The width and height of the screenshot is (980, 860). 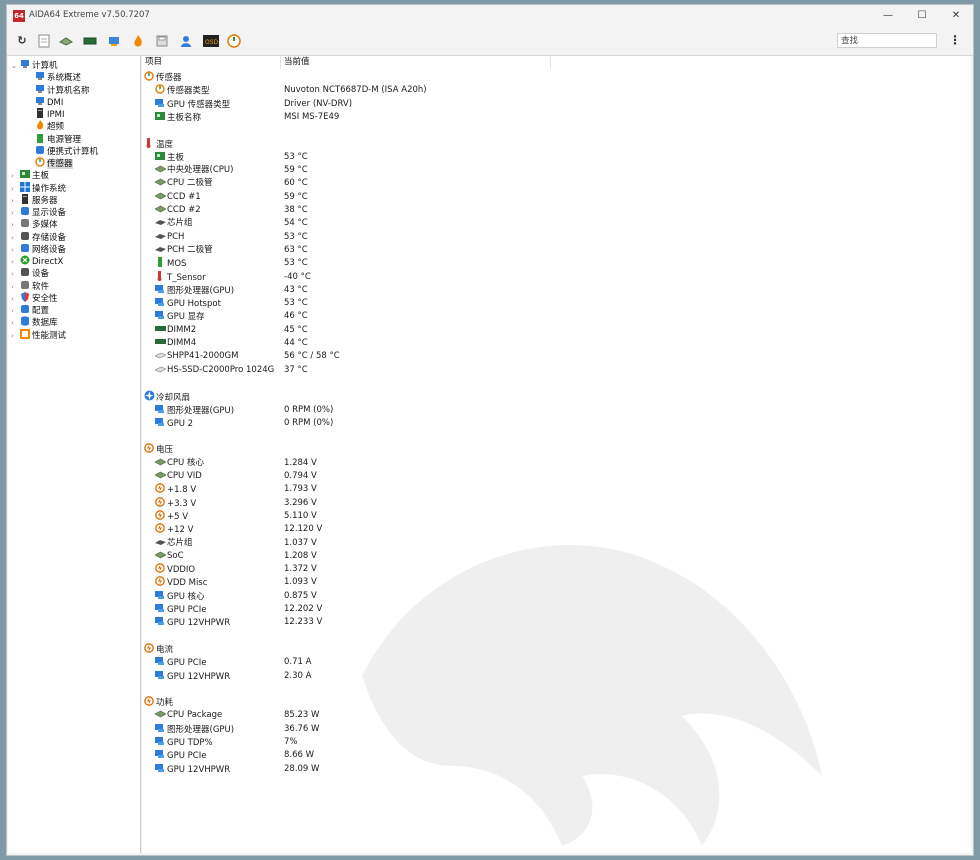 I want to click on sidebar-item: › 安全性, so click(x=34, y=298).